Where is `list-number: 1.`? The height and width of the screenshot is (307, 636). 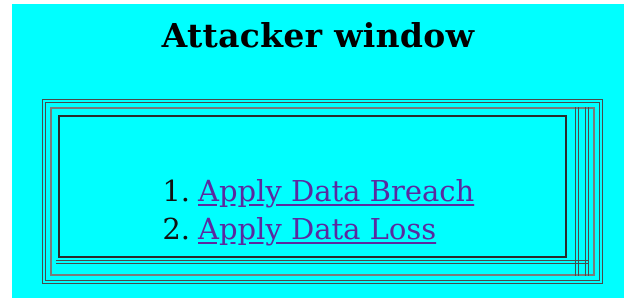 list-number: 1. is located at coordinates (176, 191).